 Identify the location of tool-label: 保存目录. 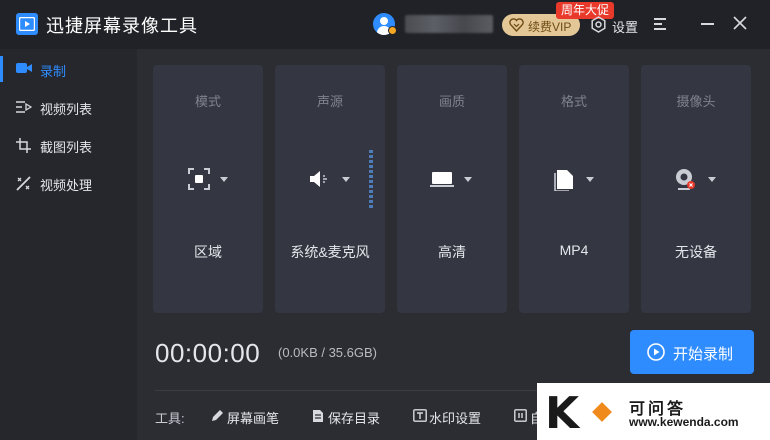
(354, 418).